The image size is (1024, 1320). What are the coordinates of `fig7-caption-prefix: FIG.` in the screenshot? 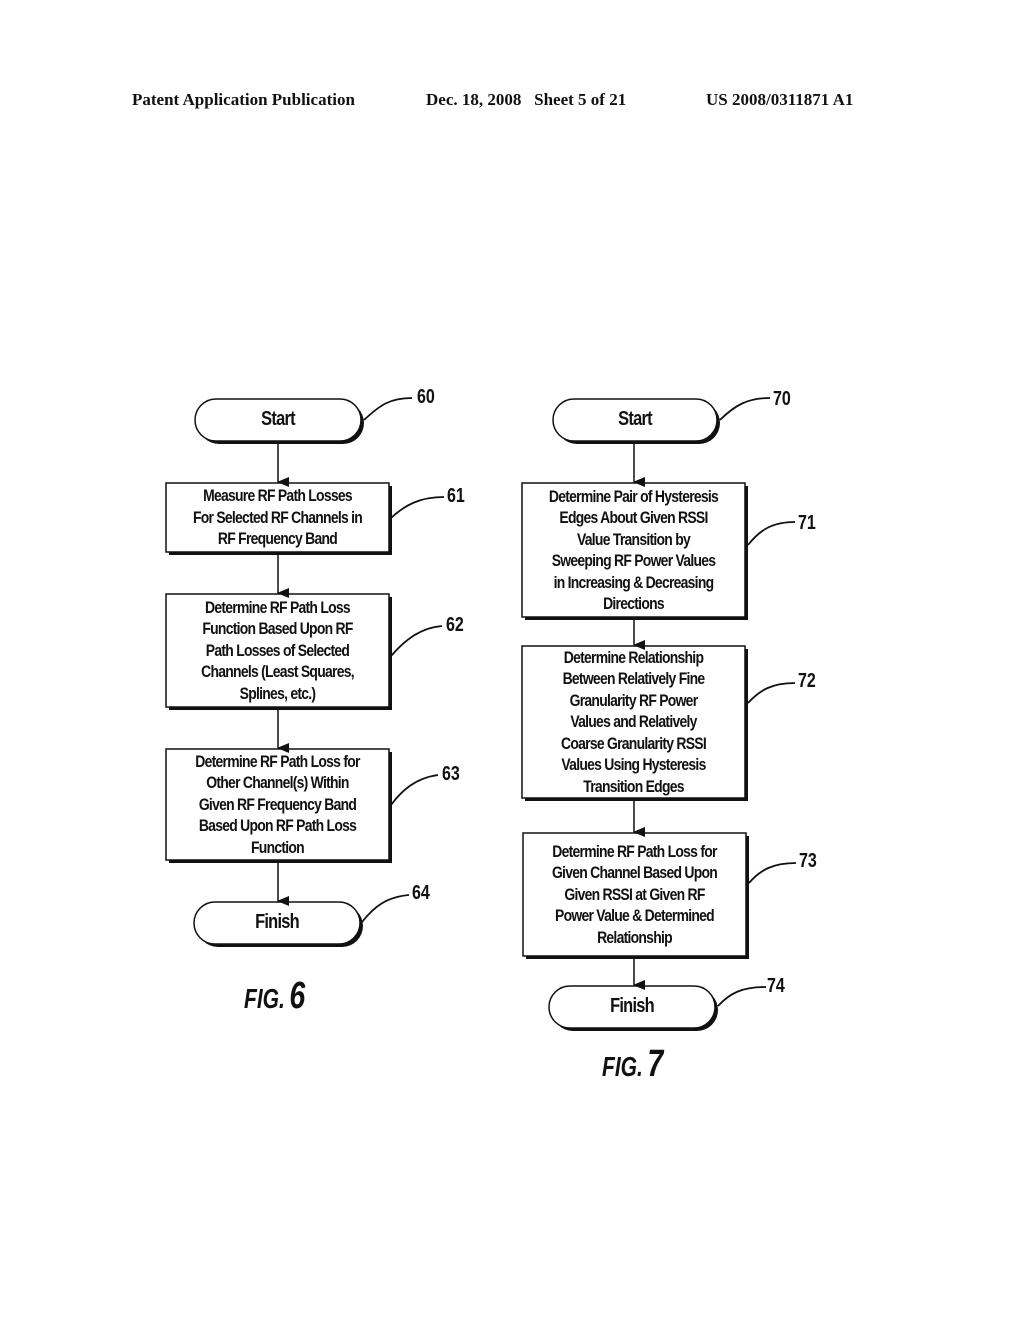 It's located at (622, 1066).